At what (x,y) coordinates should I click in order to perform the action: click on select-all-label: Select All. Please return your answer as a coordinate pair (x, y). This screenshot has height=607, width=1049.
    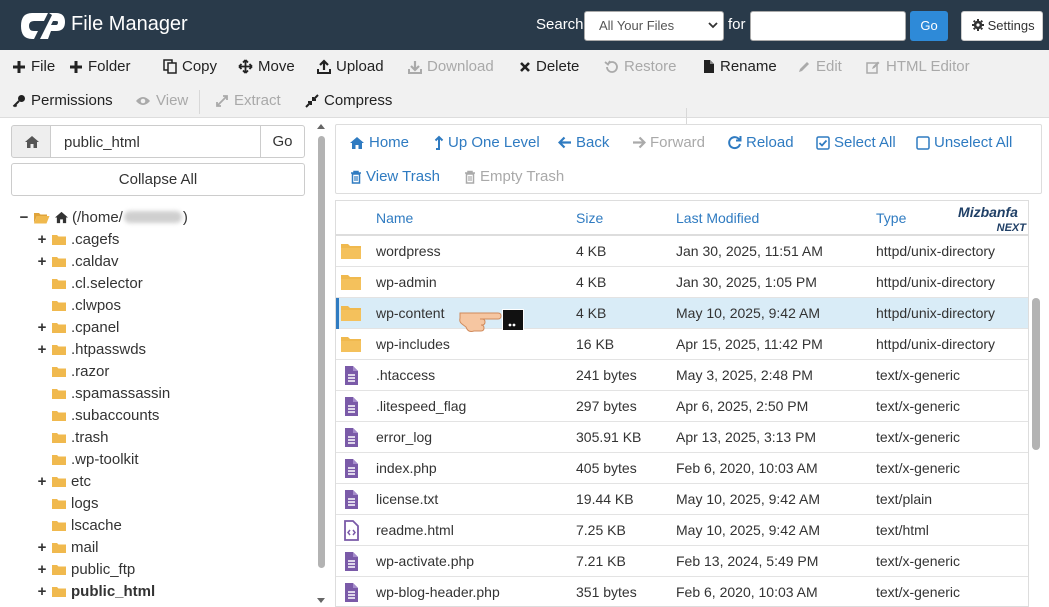
    Looking at the image, I should click on (865, 142).